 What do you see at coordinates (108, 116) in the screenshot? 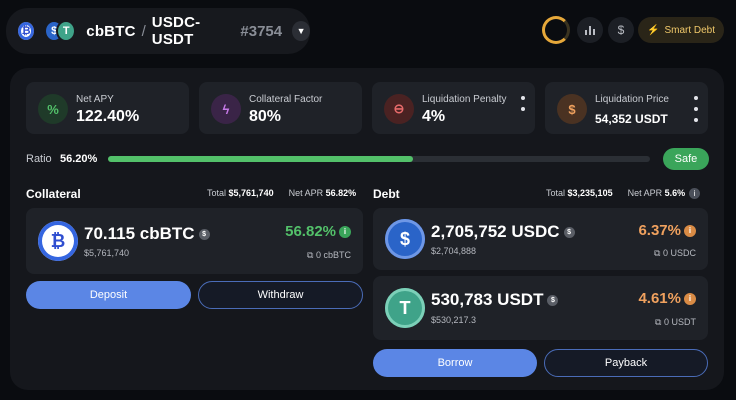
I see `stat-value: 122.40%` at bounding box center [108, 116].